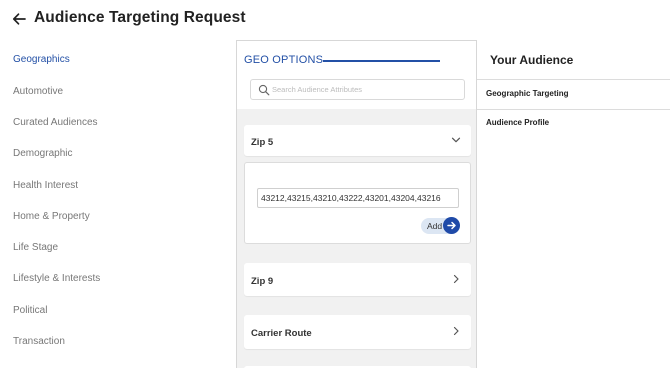  I want to click on geo-options-title: GEO OPTIONS, so click(284, 60).